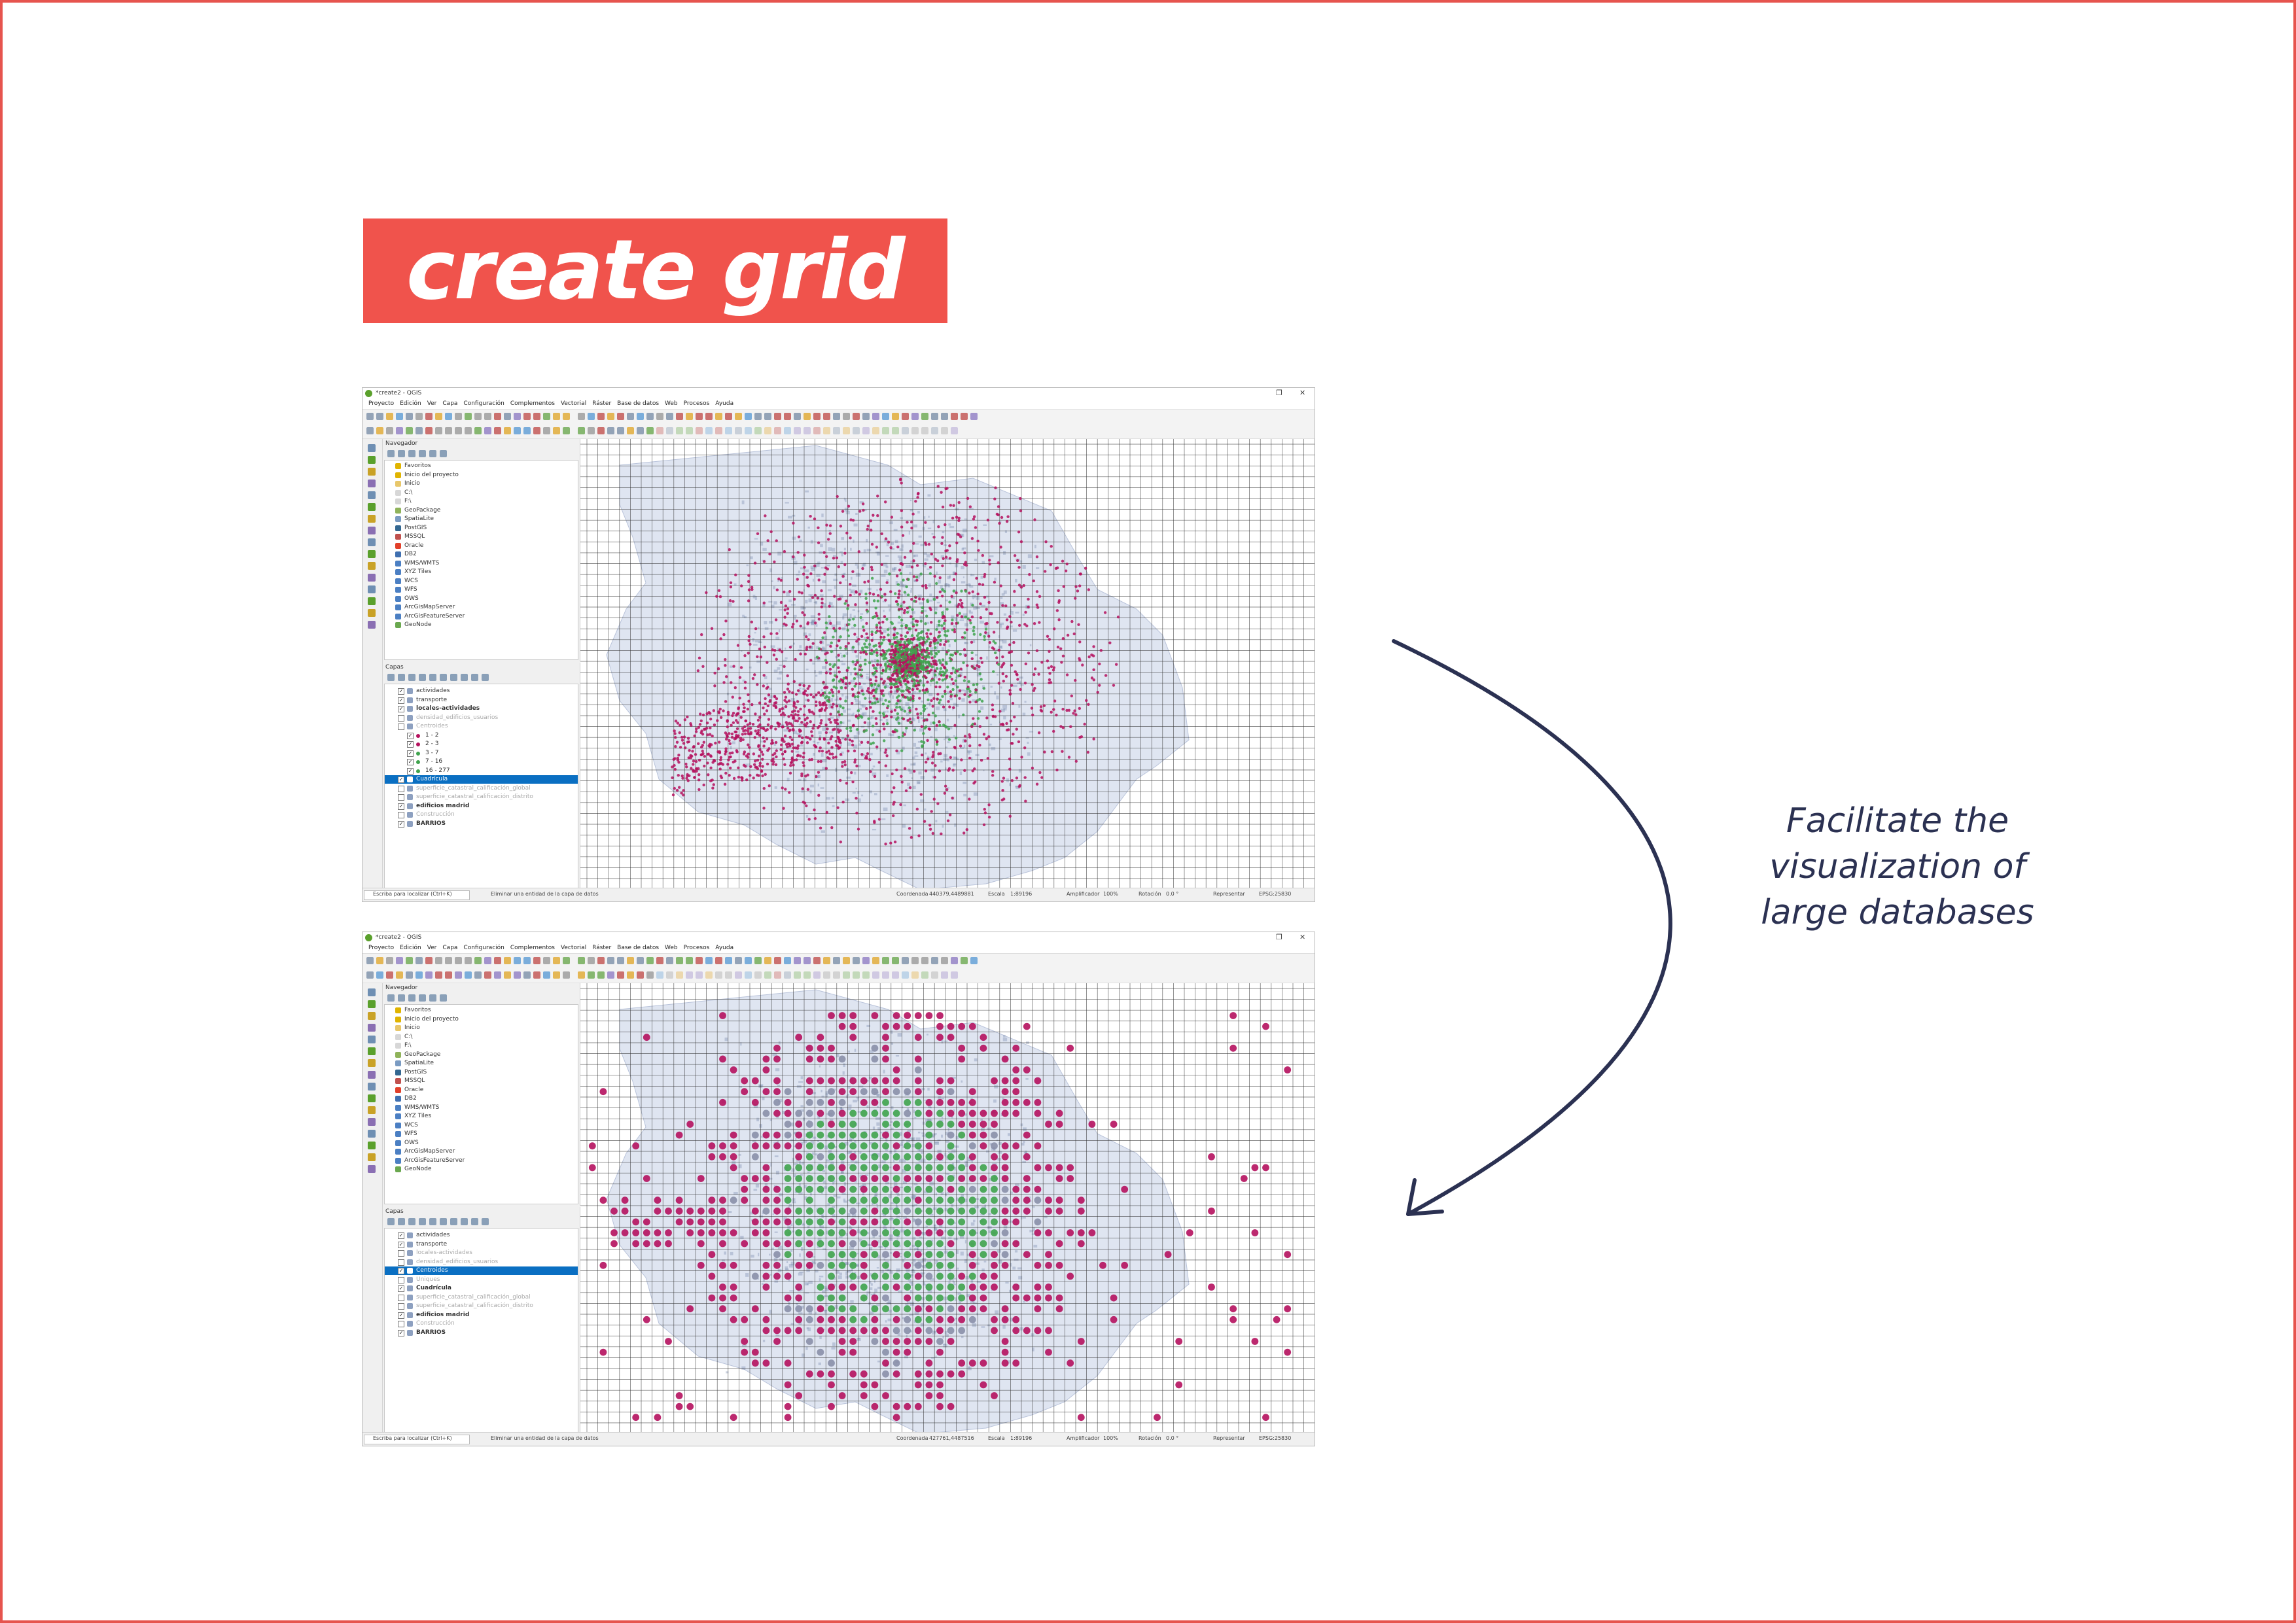 This screenshot has width=2296, height=1623. I want to click on browser-item: C:\, so click(481, 493).